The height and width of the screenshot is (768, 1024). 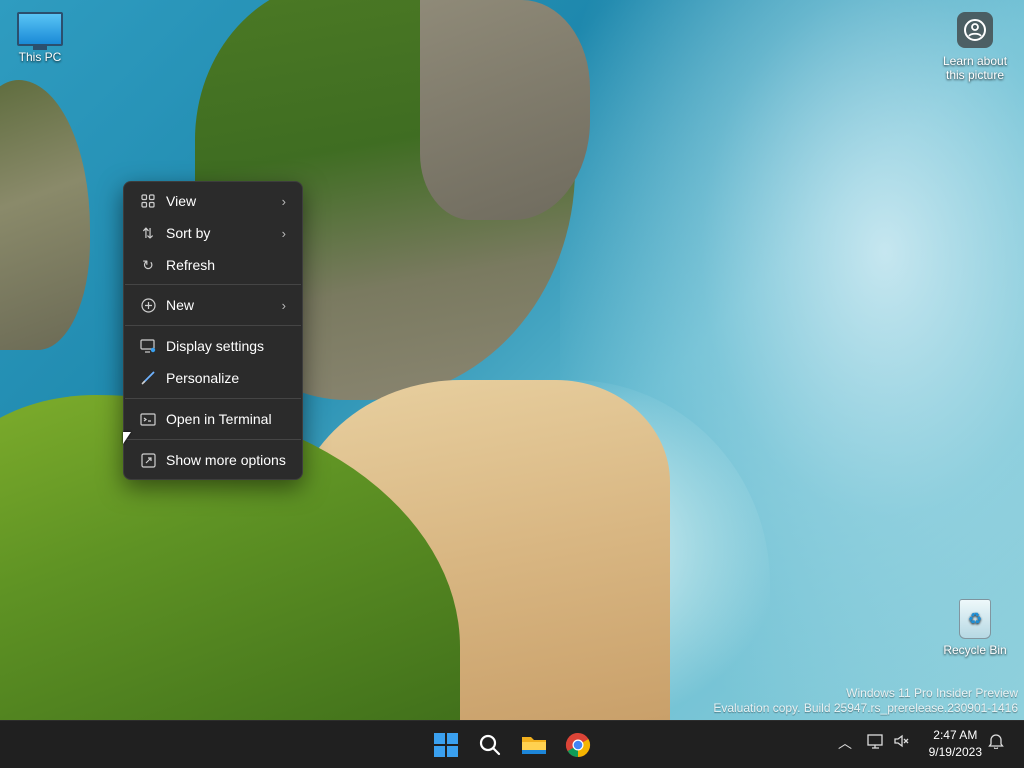 What do you see at coordinates (148, 264) in the screenshot?
I see `refresh-icon: ↻` at bounding box center [148, 264].